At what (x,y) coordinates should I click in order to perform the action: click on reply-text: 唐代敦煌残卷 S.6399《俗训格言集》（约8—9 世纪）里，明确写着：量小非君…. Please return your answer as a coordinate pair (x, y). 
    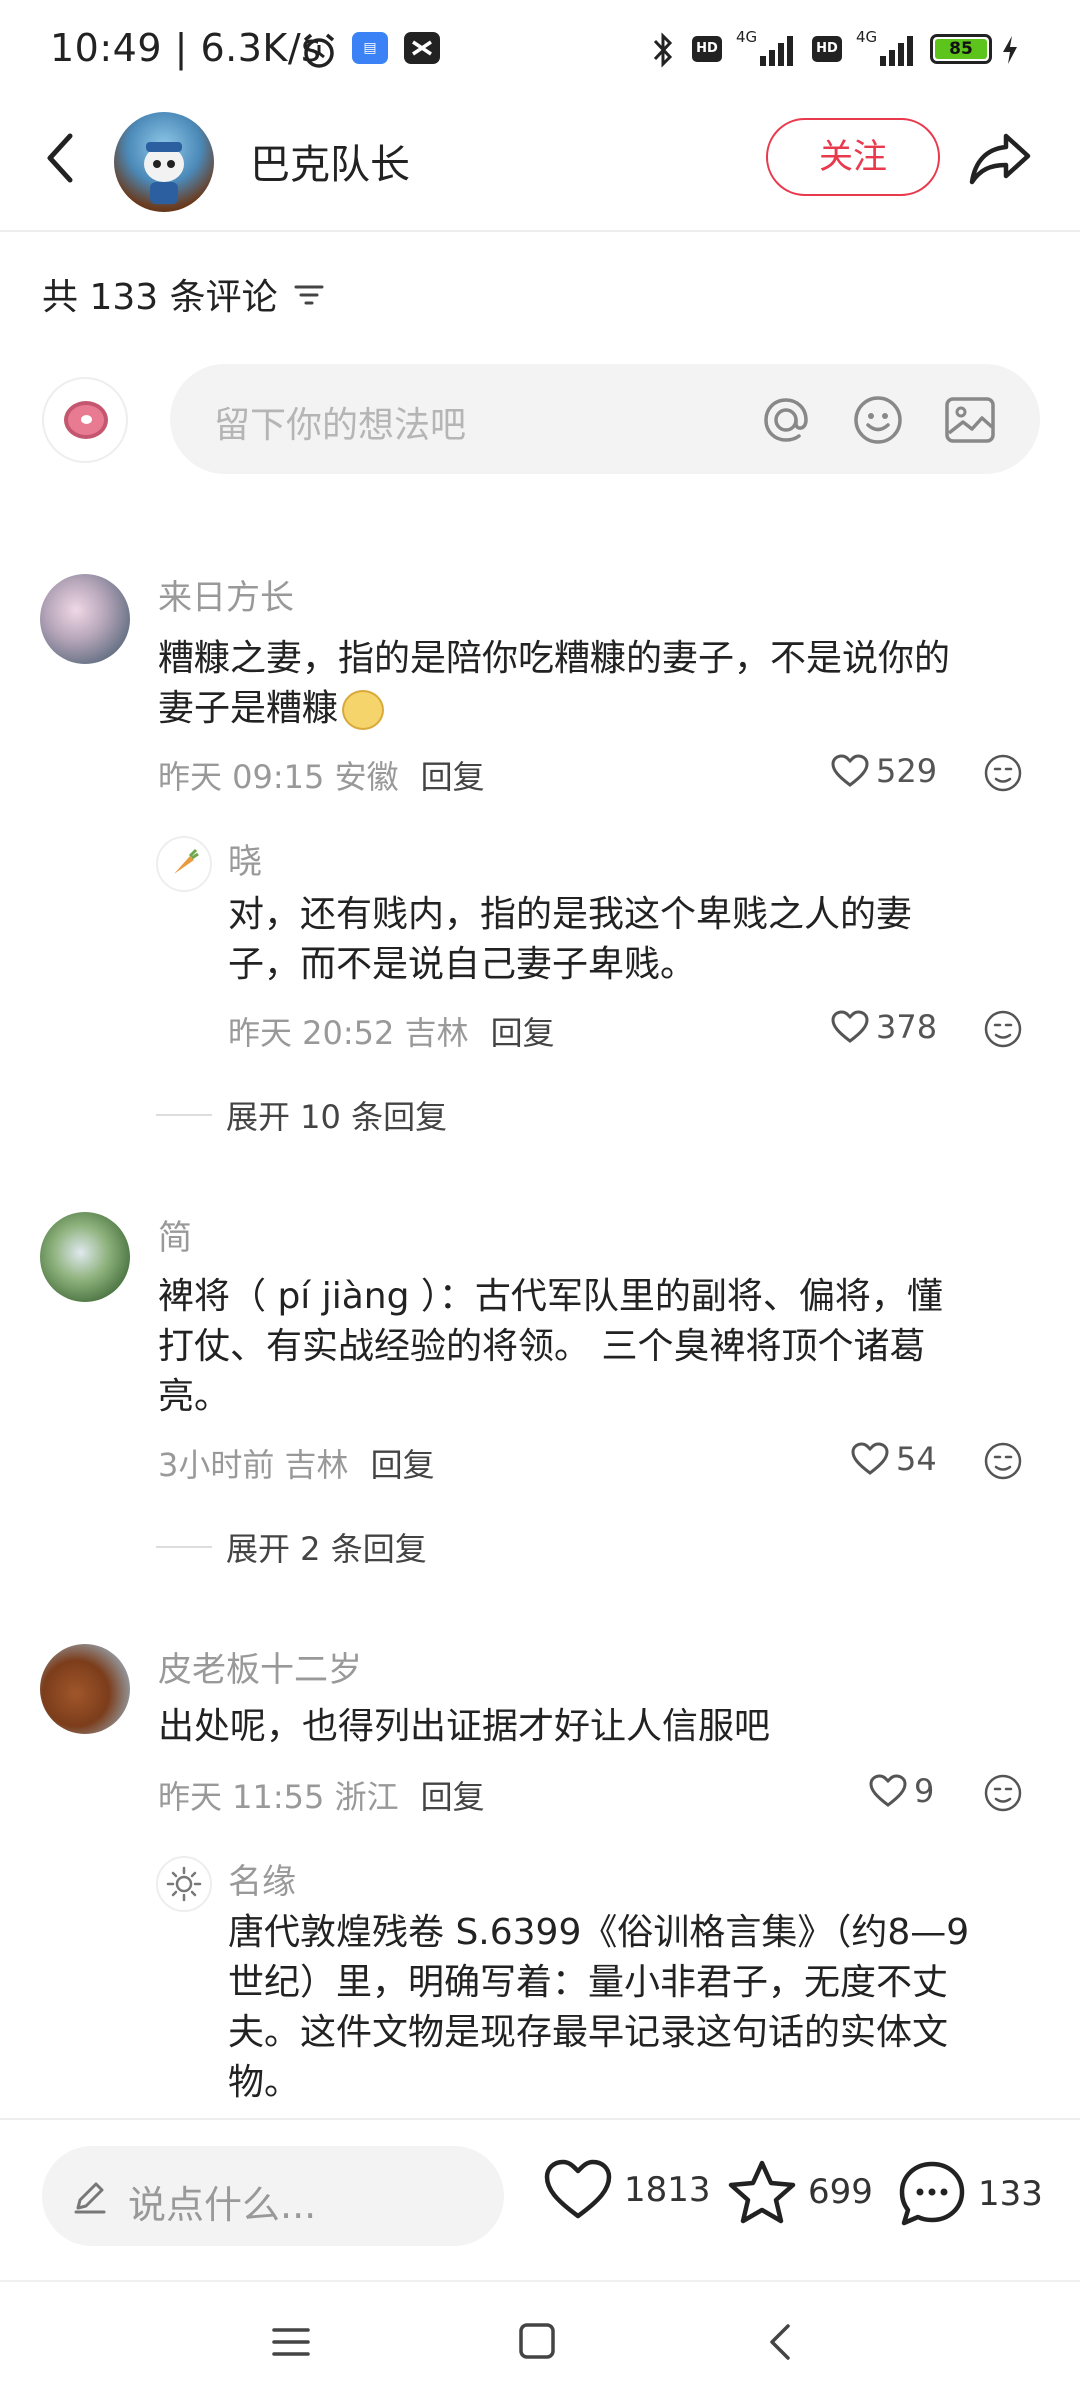
    Looking at the image, I should click on (598, 2008).